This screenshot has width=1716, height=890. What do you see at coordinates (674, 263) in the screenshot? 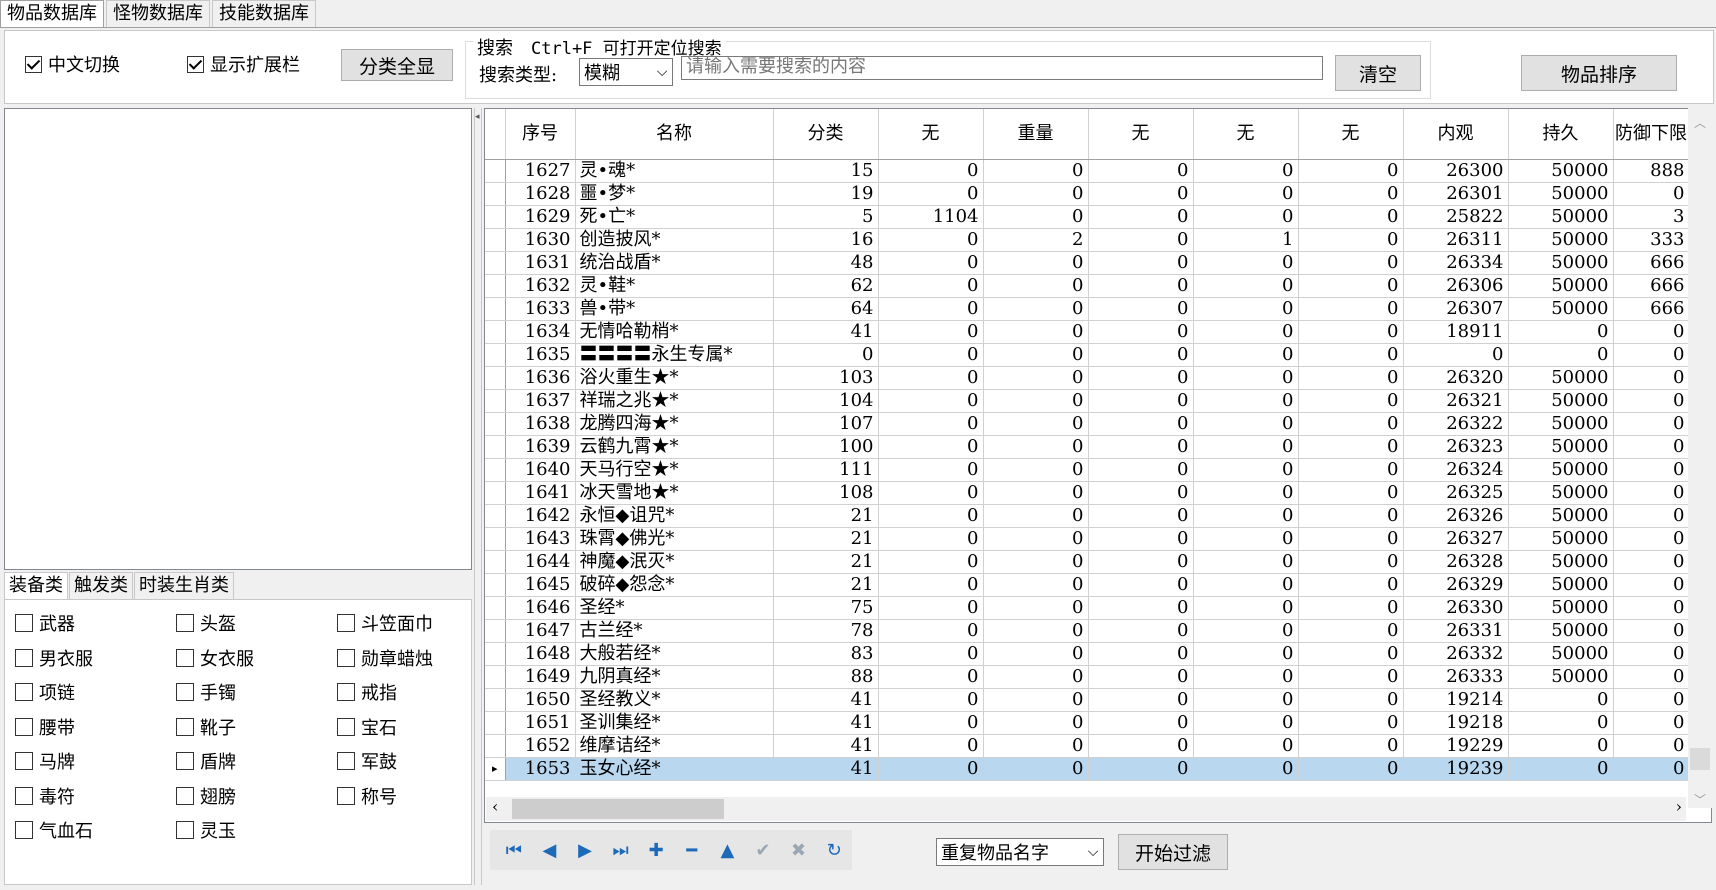
I see `table-cell: 统治战盾*` at bounding box center [674, 263].